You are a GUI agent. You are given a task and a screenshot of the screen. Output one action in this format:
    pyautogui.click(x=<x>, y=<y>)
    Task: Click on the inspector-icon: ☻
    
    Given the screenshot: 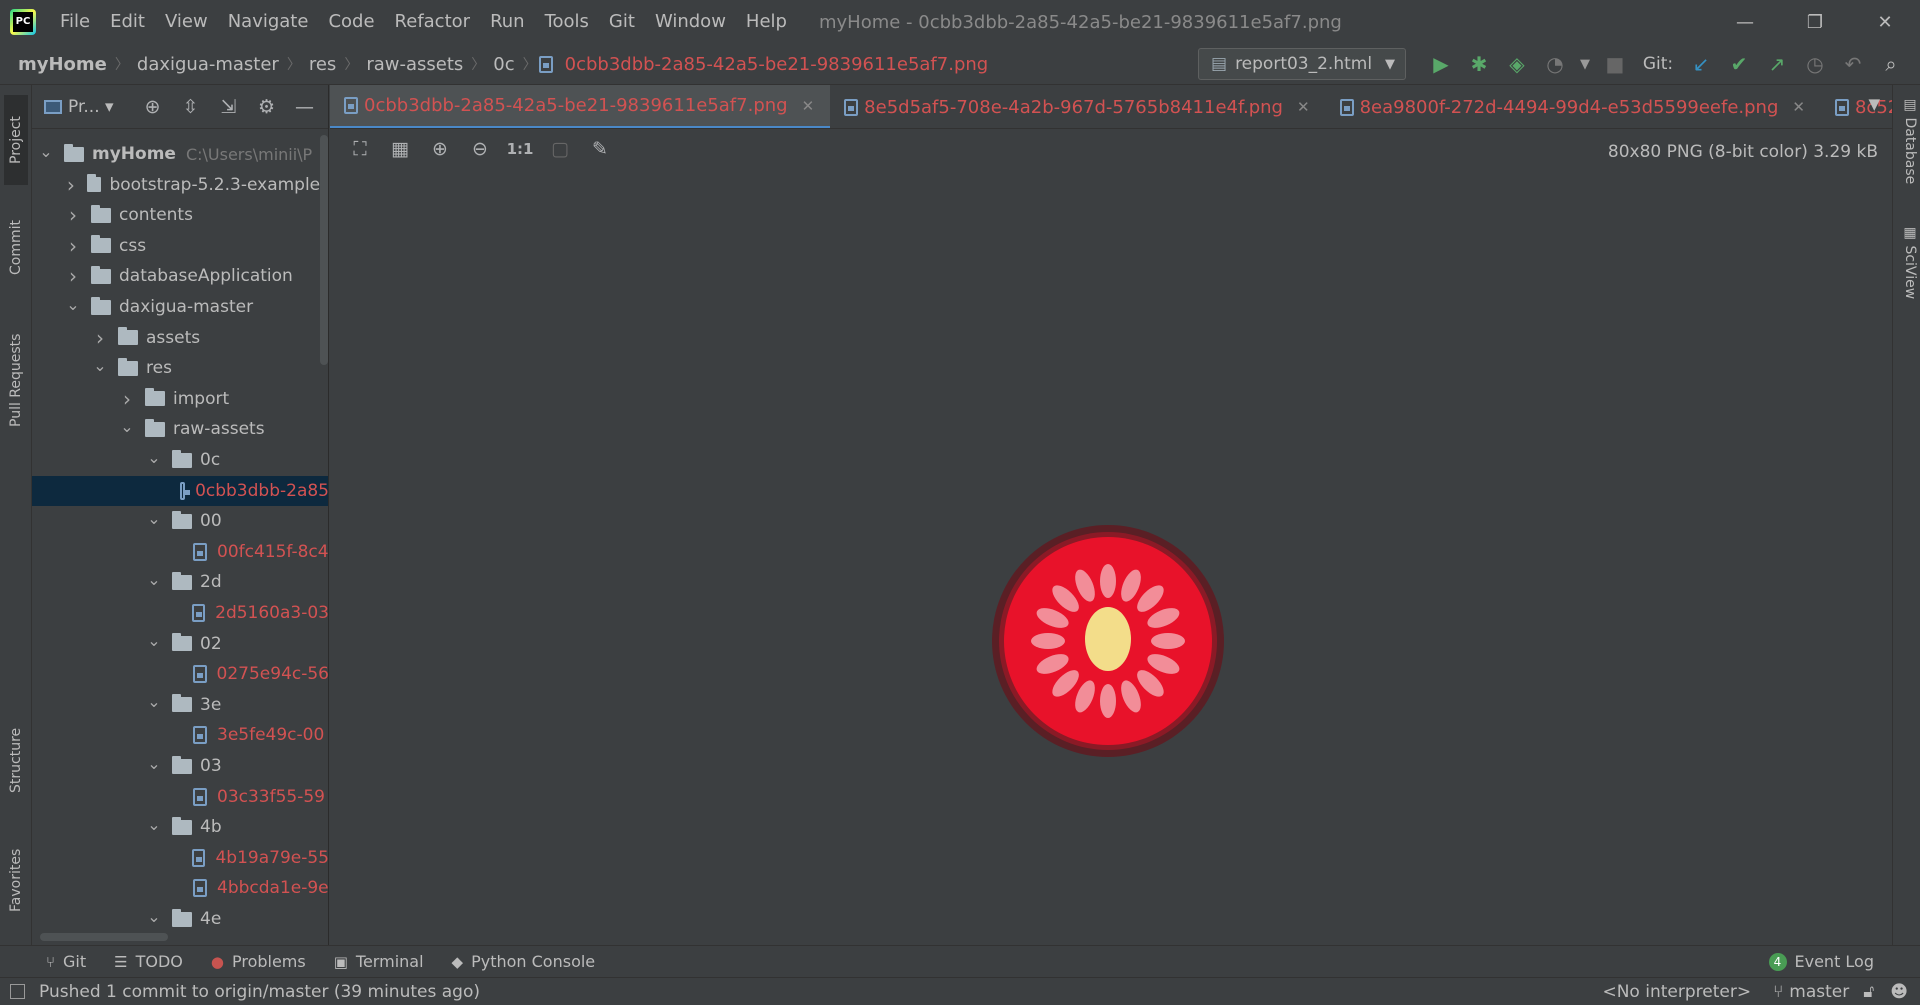 What is the action you would take?
    pyautogui.click(x=1899, y=992)
    